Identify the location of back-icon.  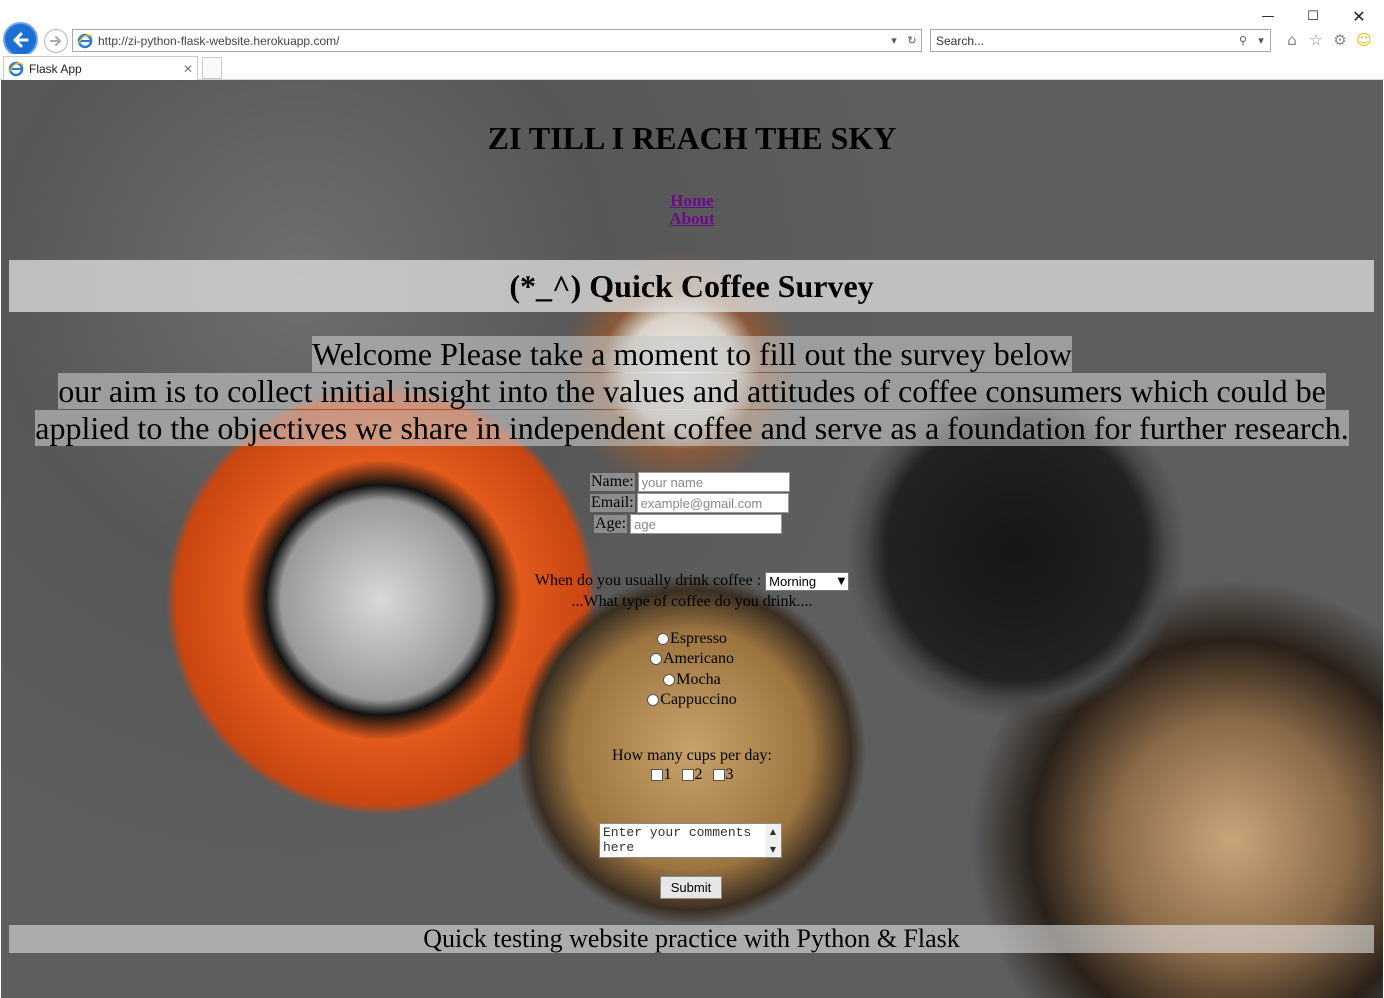
(20, 39).